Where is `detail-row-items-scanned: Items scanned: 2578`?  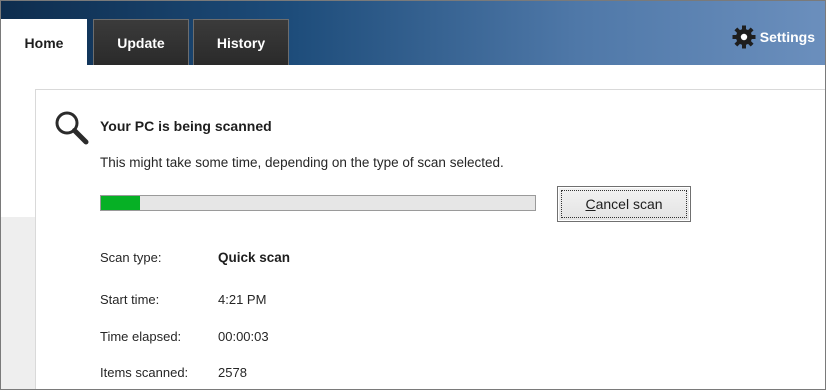
detail-row-items-scanned: Items scanned: 2578 is located at coordinates (173, 372).